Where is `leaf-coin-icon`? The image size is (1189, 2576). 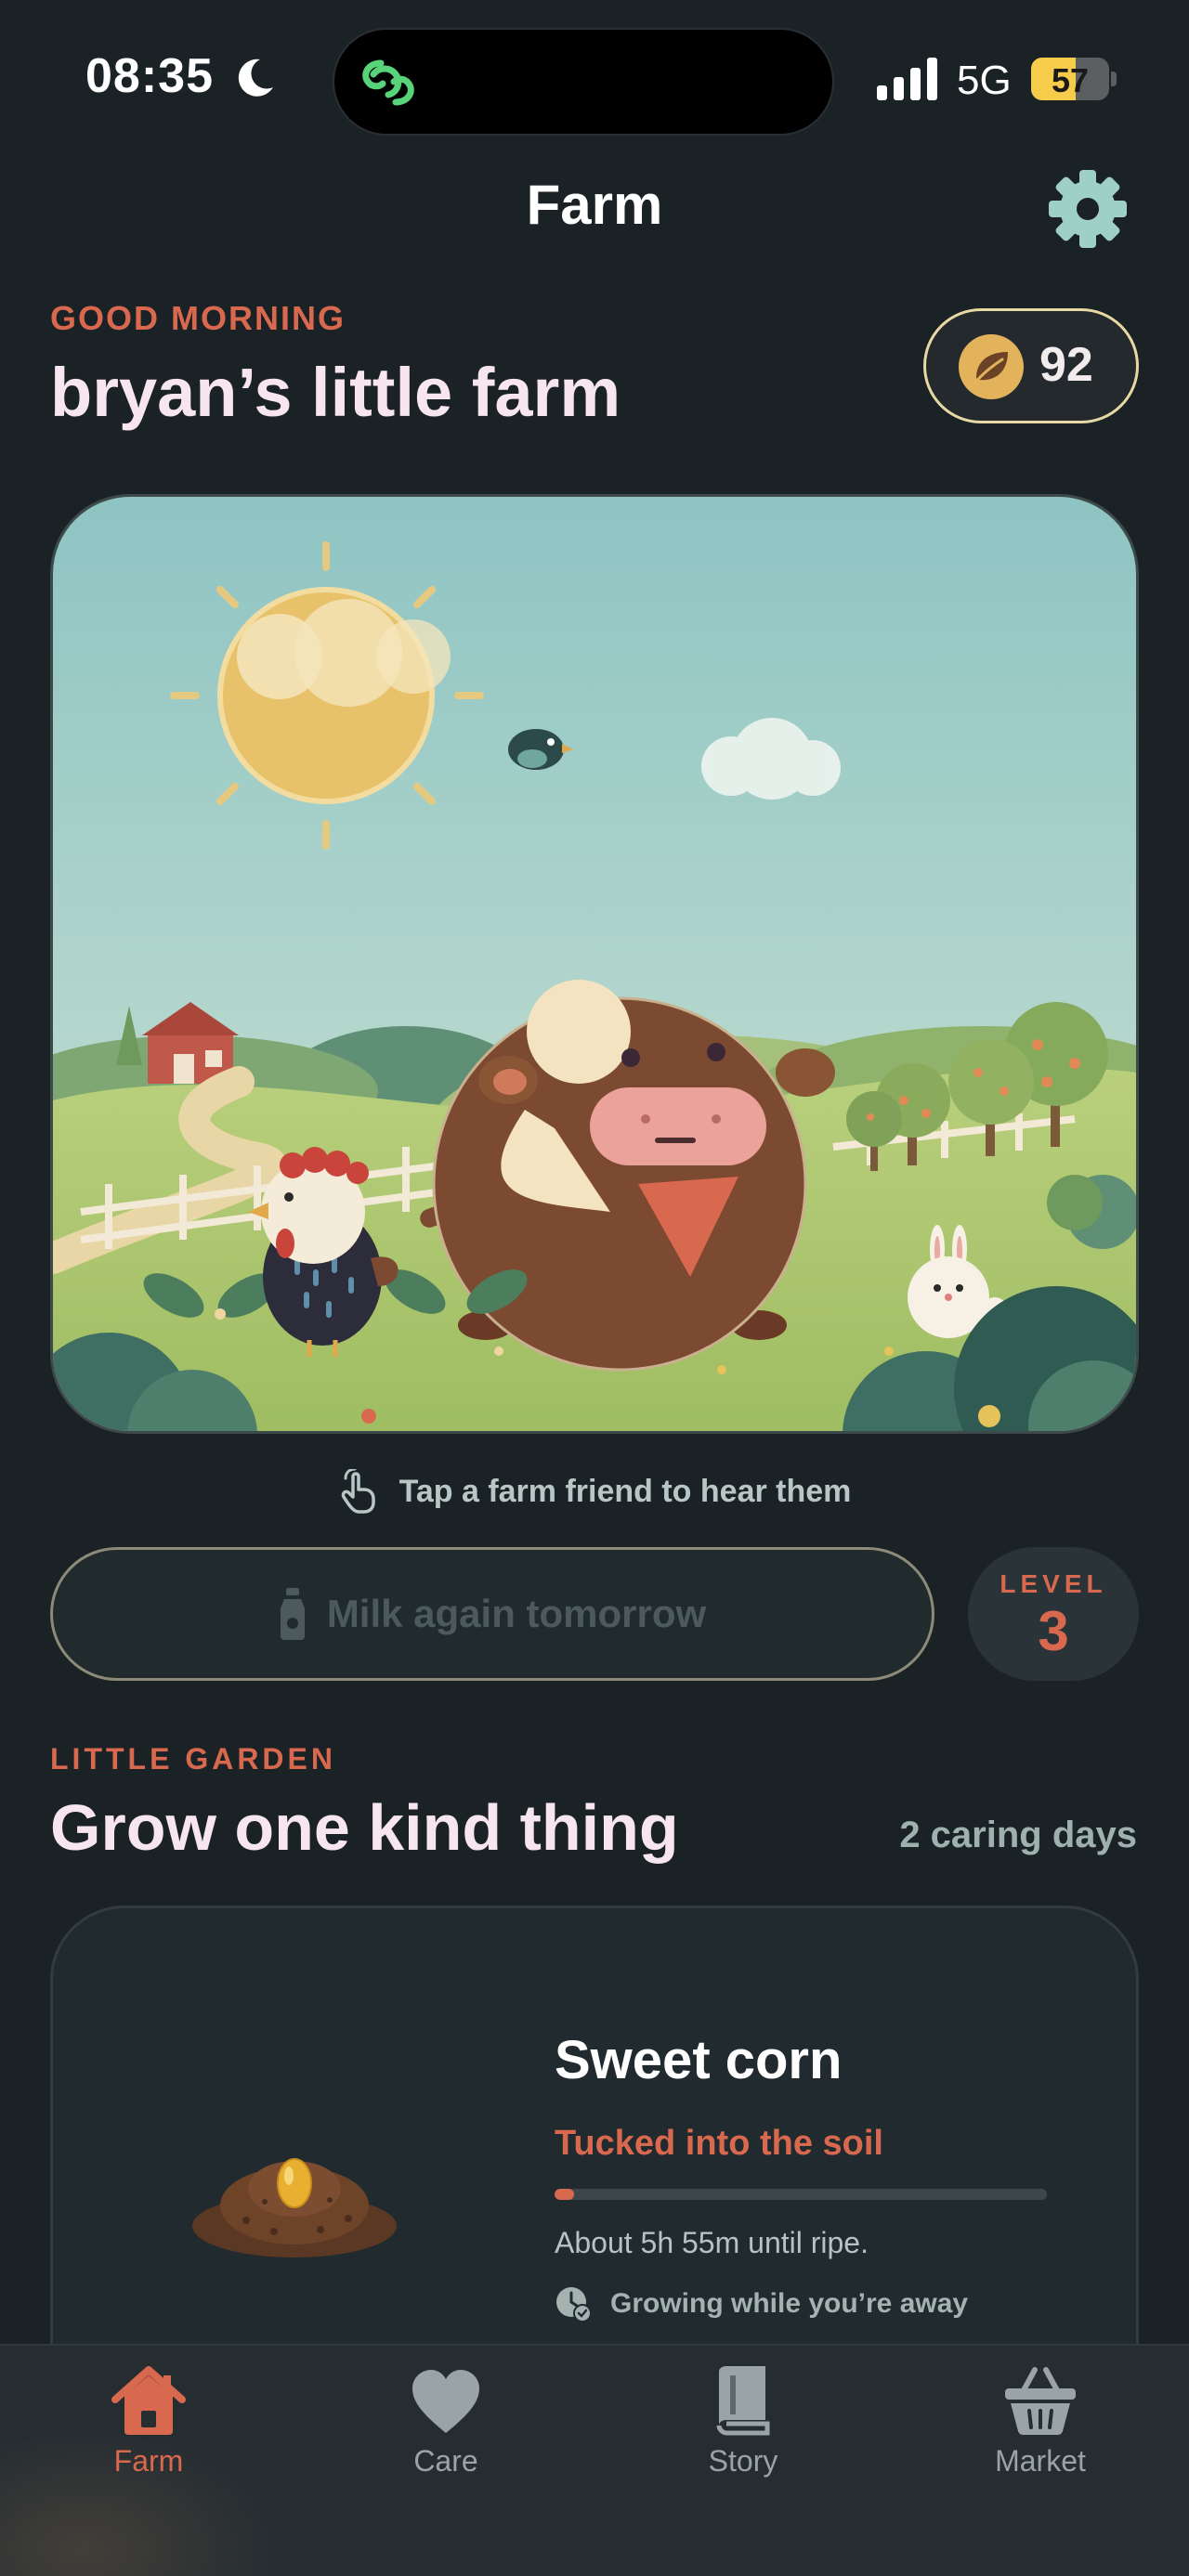 leaf-coin-icon is located at coordinates (991, 367).